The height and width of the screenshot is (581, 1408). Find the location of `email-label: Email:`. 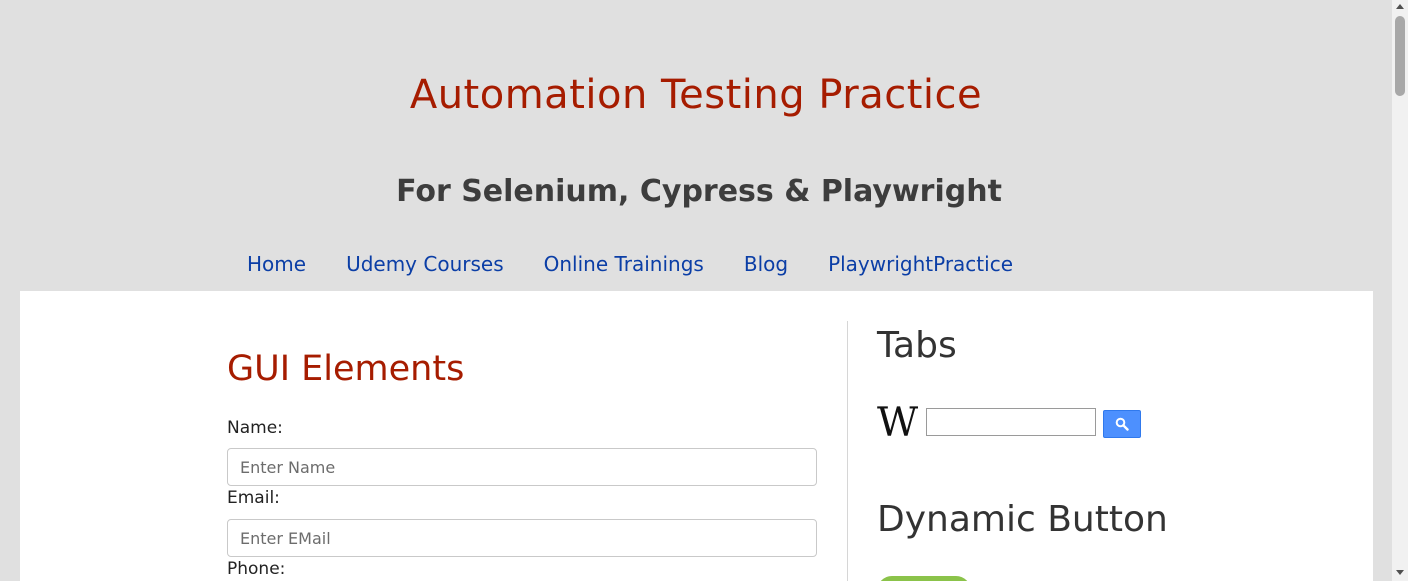

email-label: Email: is located at coordinates (253, 498).